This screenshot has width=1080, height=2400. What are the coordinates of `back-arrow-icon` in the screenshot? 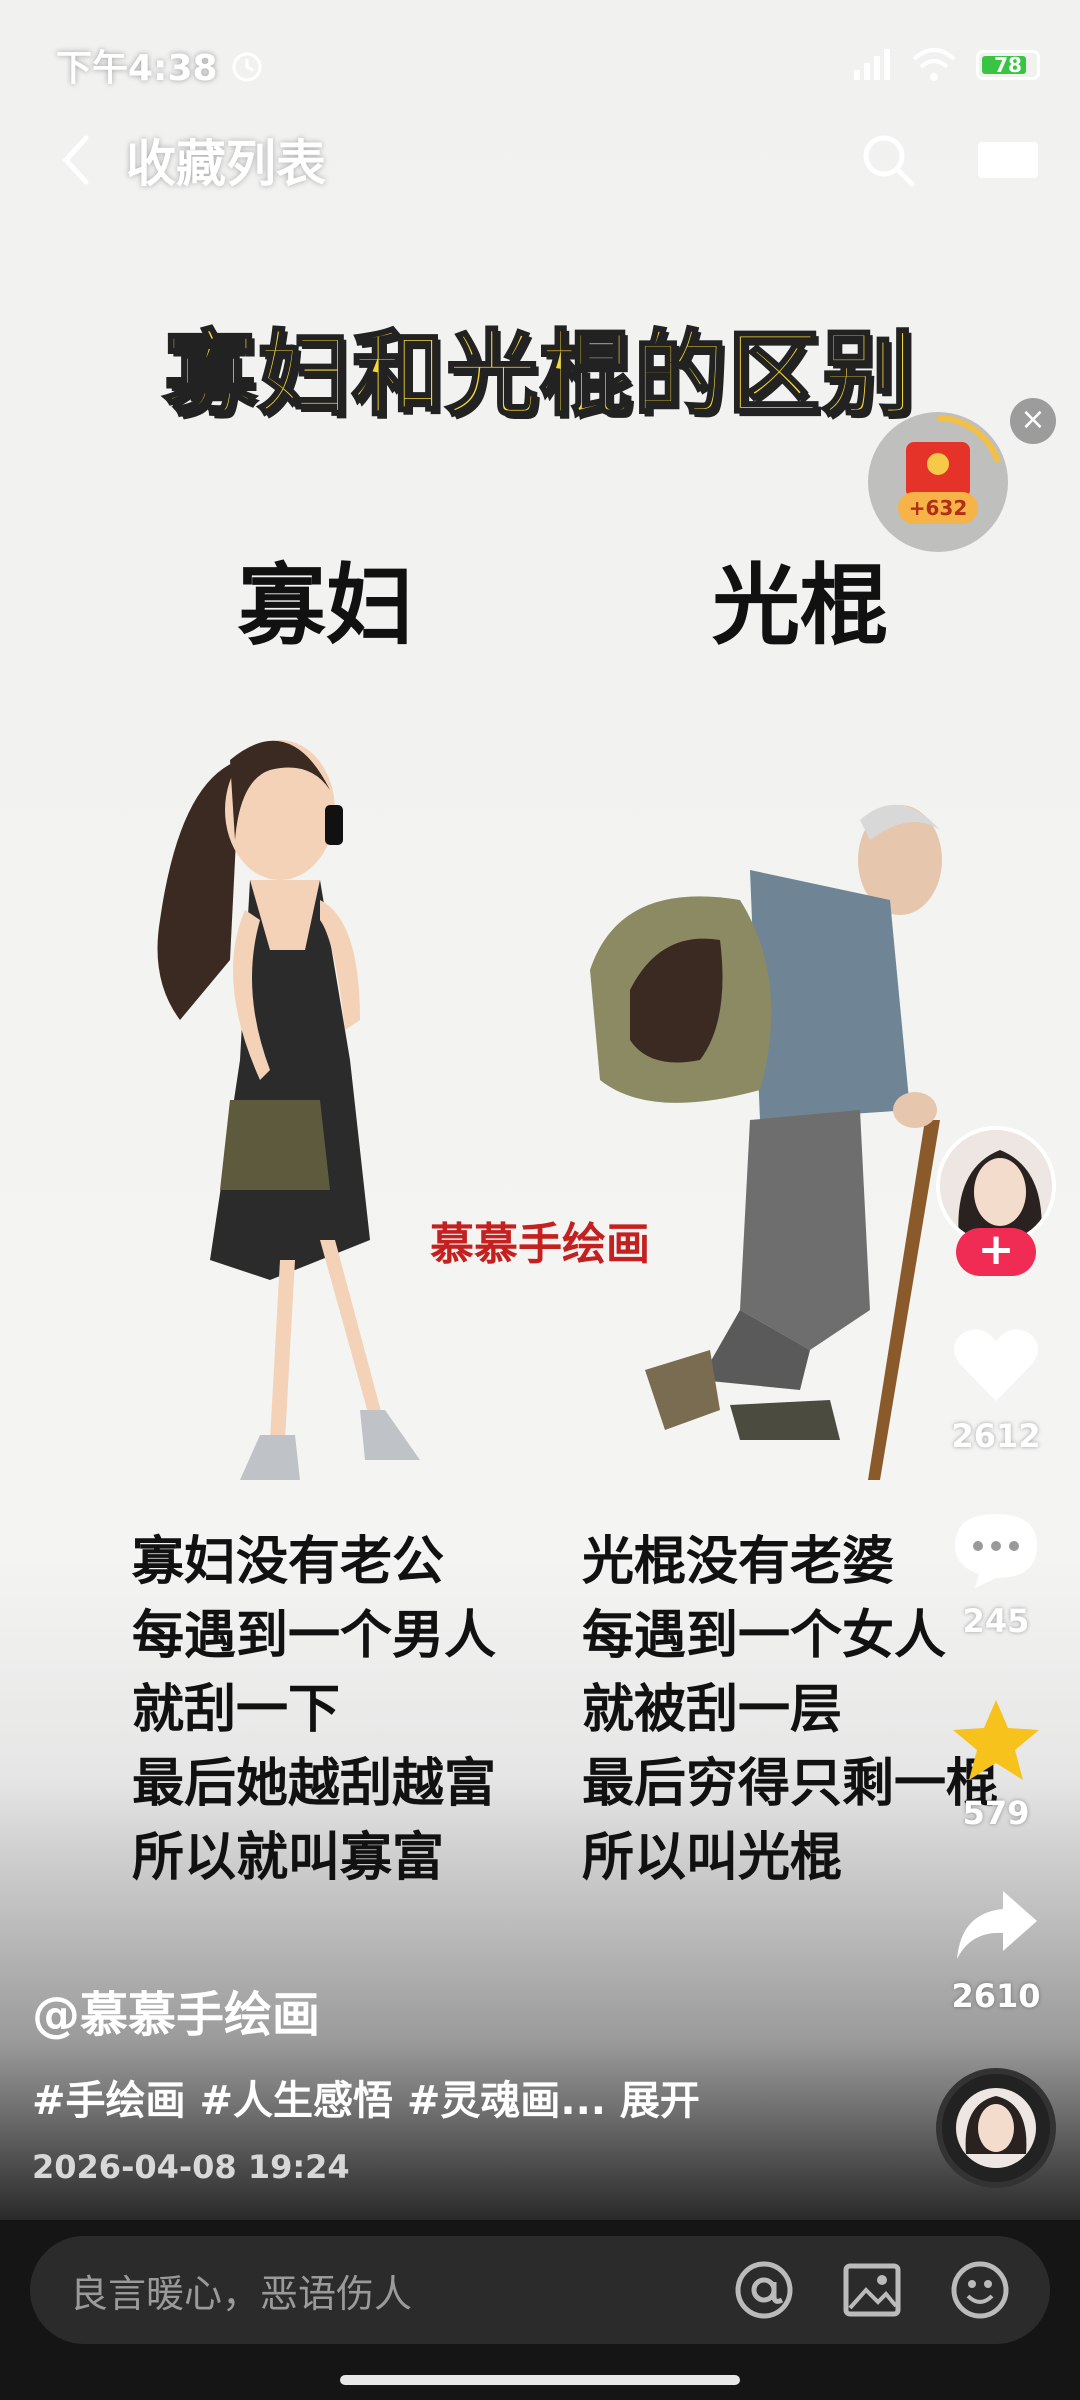 It's located at (76, 160).